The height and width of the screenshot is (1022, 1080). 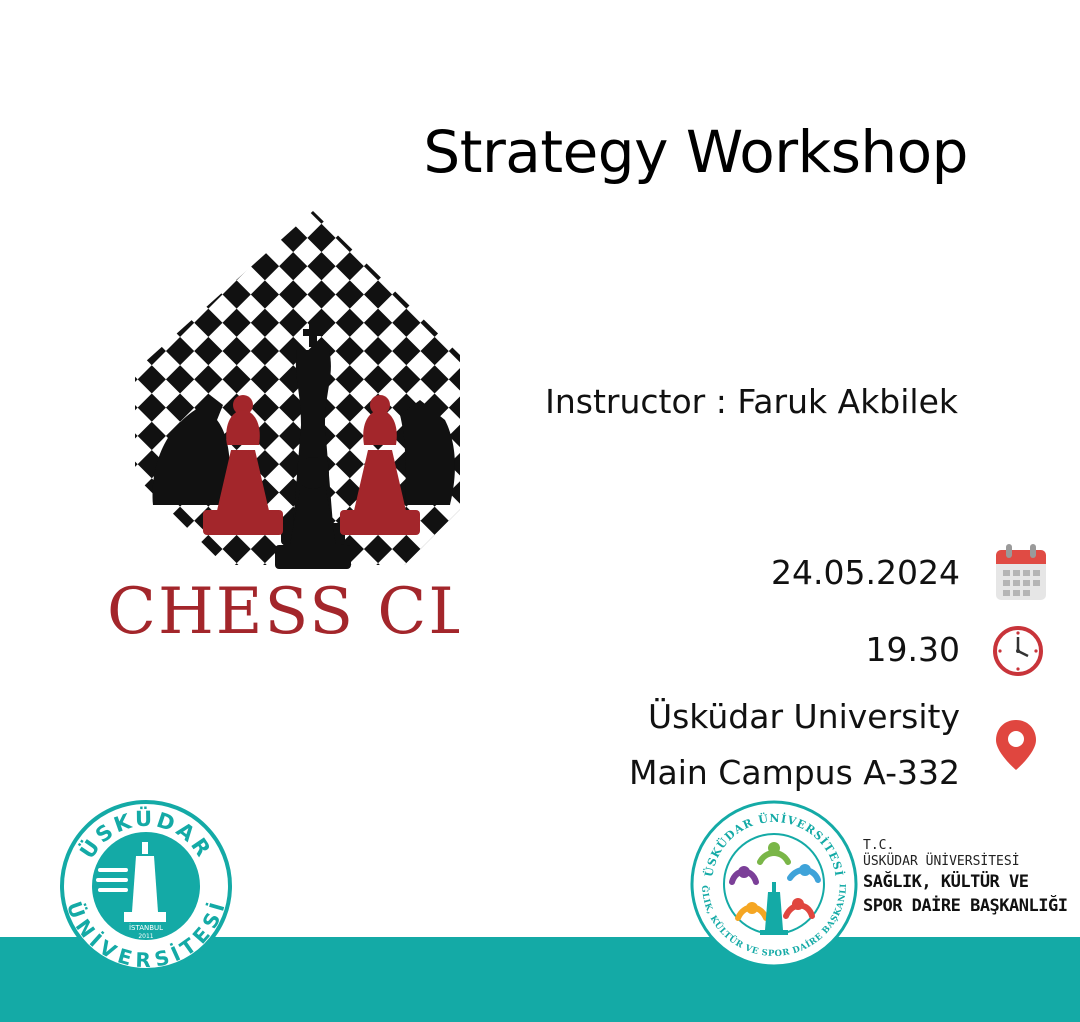 I want to click on left-logo-city: İSTANBUL, so click(x=146, y=927).